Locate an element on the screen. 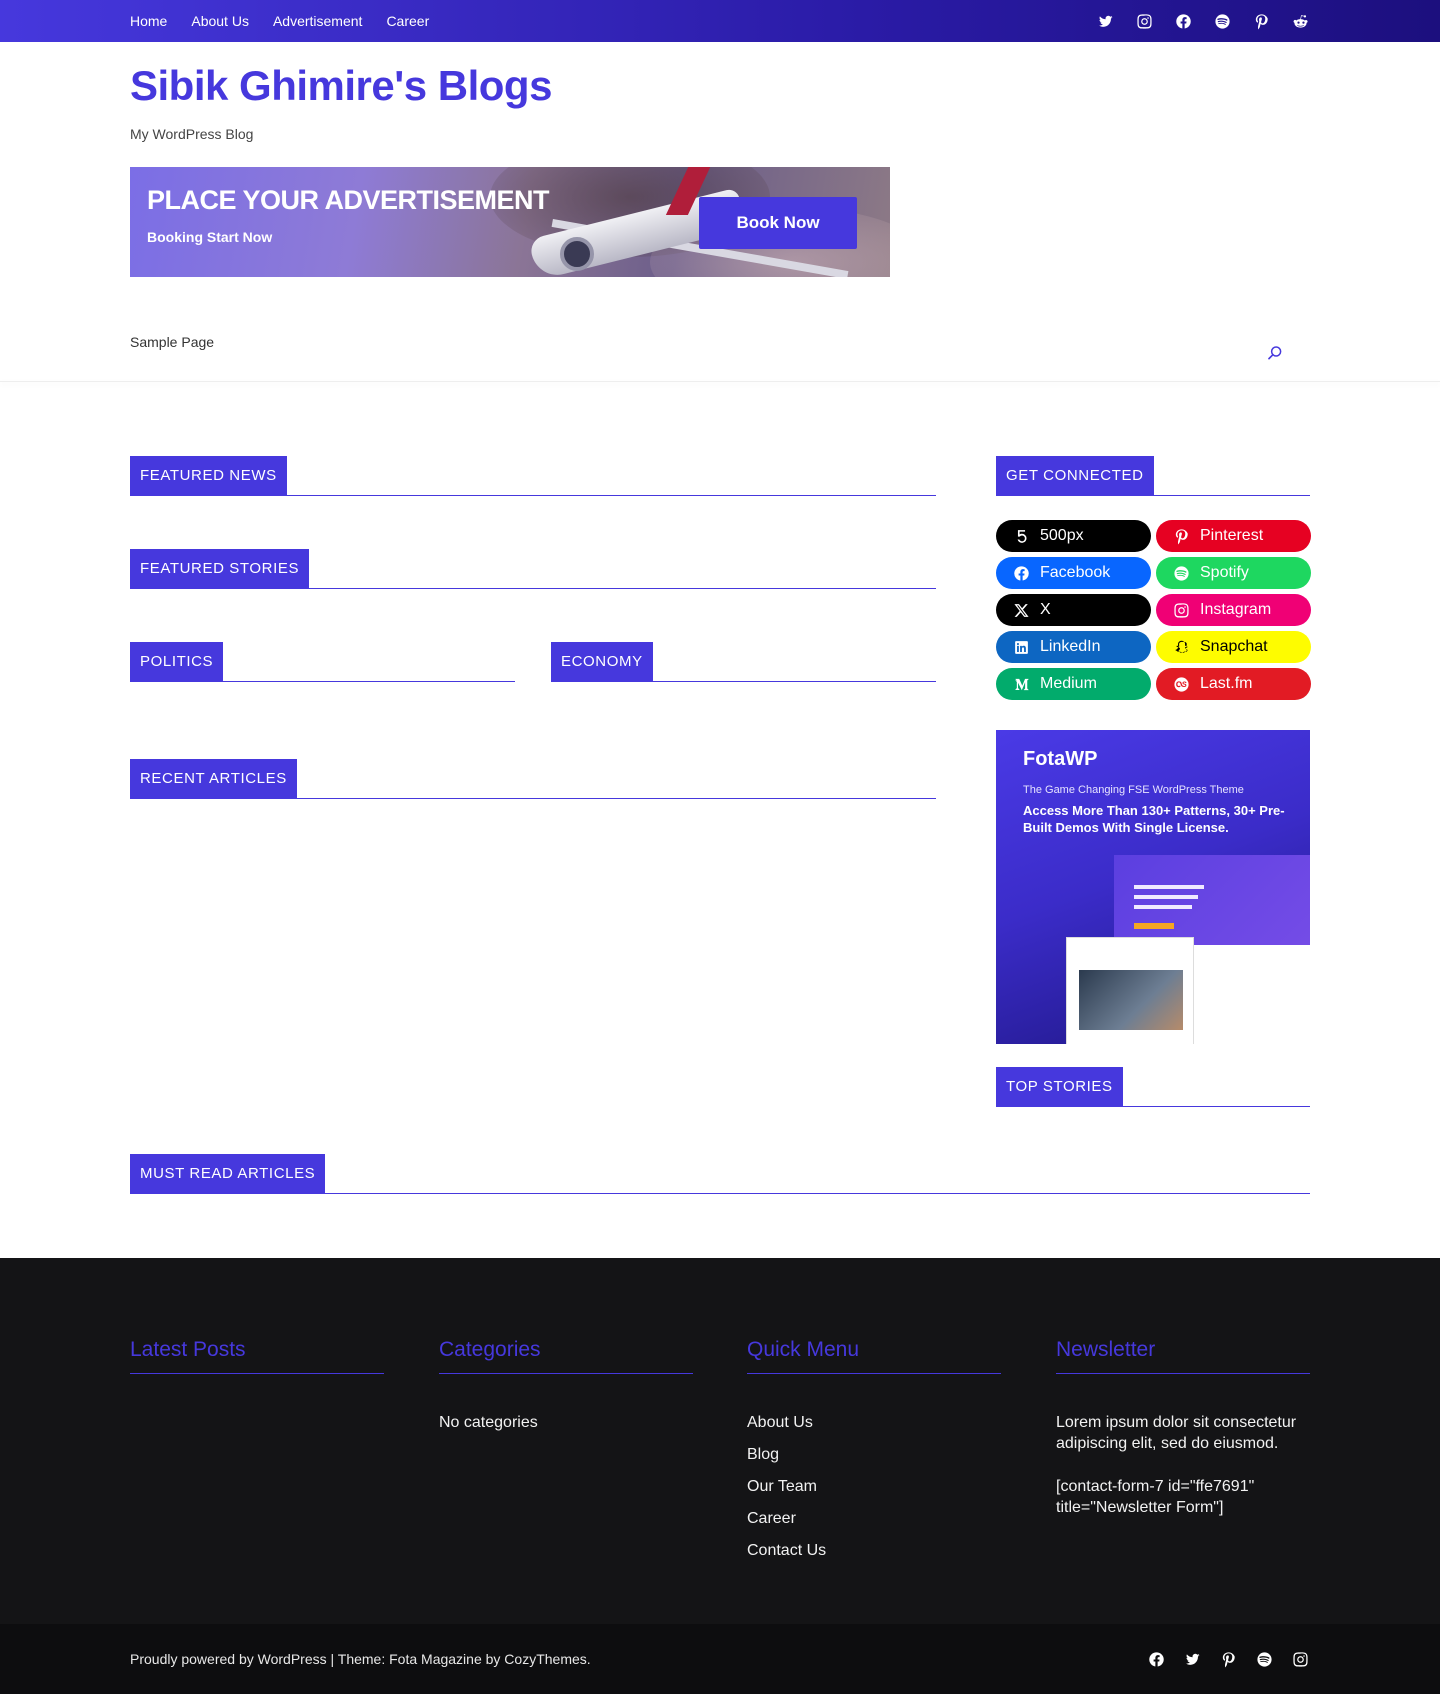 The width and height of the screenshot is (1440, 1694). social-pill-lastfm: Last.fm is located at coordinates (1233, 684).